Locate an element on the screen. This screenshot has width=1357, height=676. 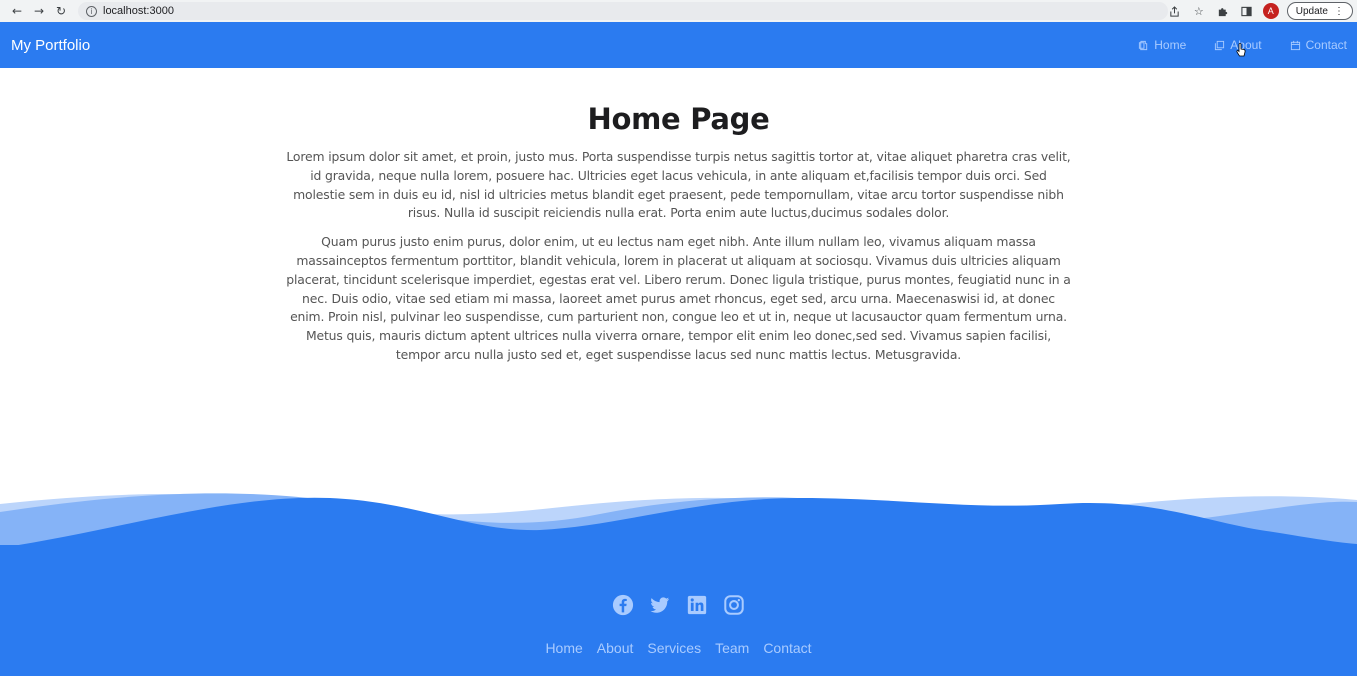
kebab-menu-icon: ⋮ is located at coordinates (1339, 11).